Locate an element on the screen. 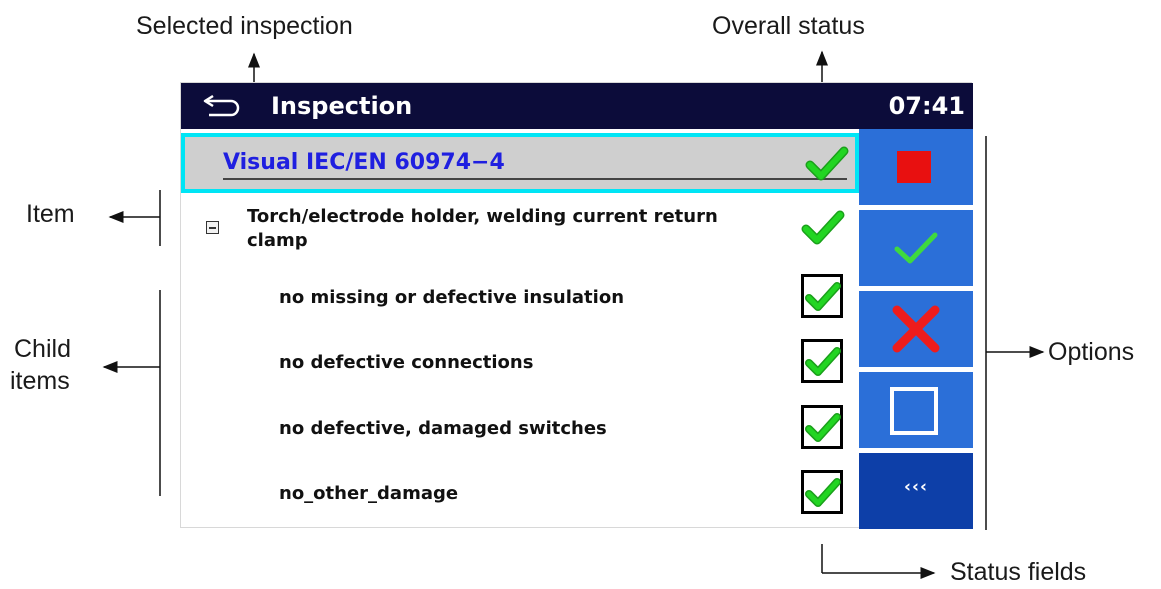 The image size is (1161, 589). more-options-button: ‹‹‹ is located at coordinates (916, 491).